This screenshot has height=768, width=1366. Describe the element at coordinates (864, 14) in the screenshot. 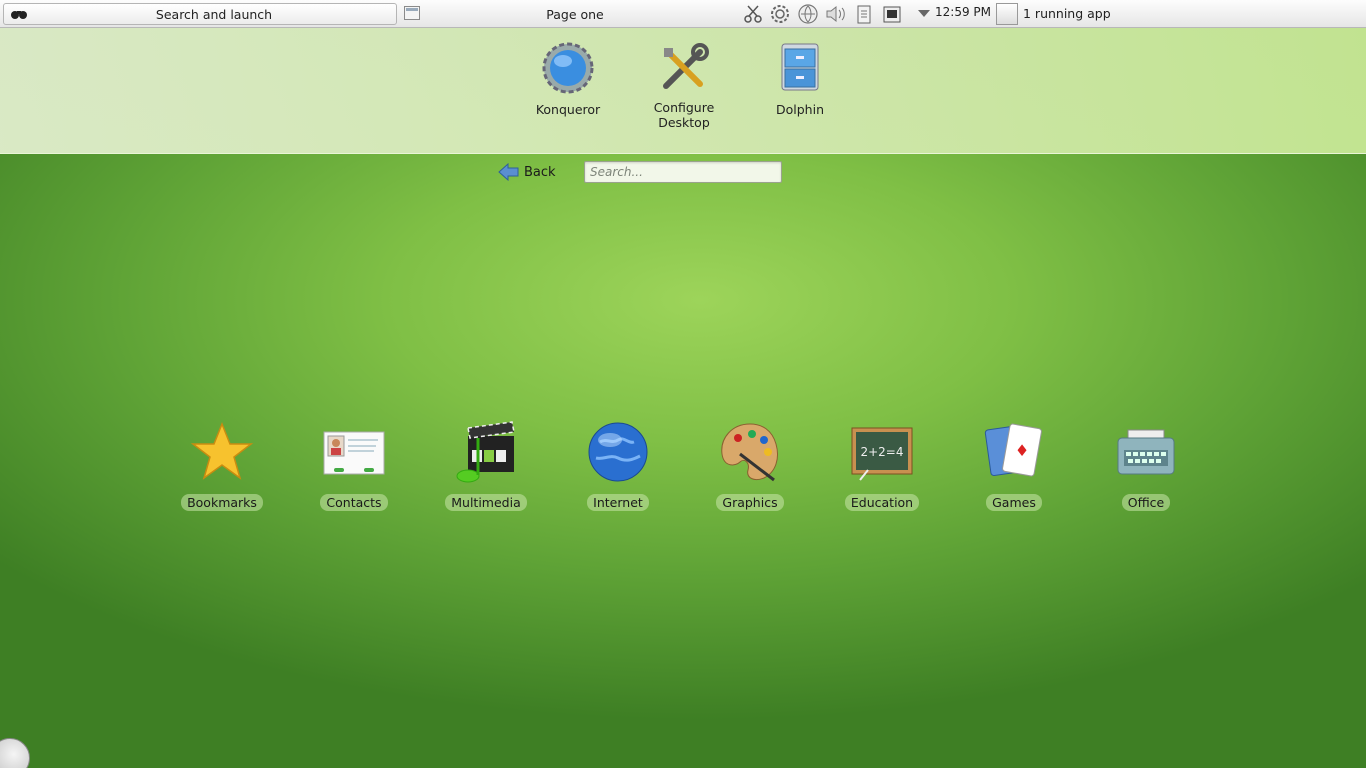

I see `clipboard-icon` at that location.